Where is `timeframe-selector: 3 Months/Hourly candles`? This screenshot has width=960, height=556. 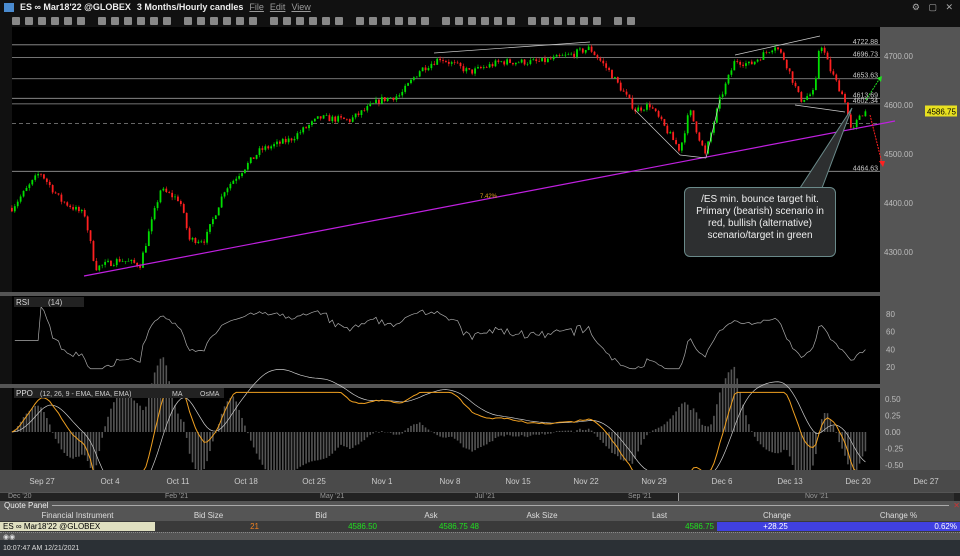
timeframe-selector: 3 Months/Hourly candles is located at coordinates (190, 7).